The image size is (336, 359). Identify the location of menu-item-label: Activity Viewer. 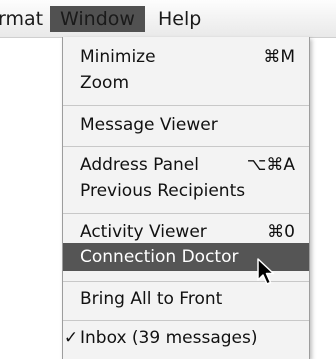
(143, 232).